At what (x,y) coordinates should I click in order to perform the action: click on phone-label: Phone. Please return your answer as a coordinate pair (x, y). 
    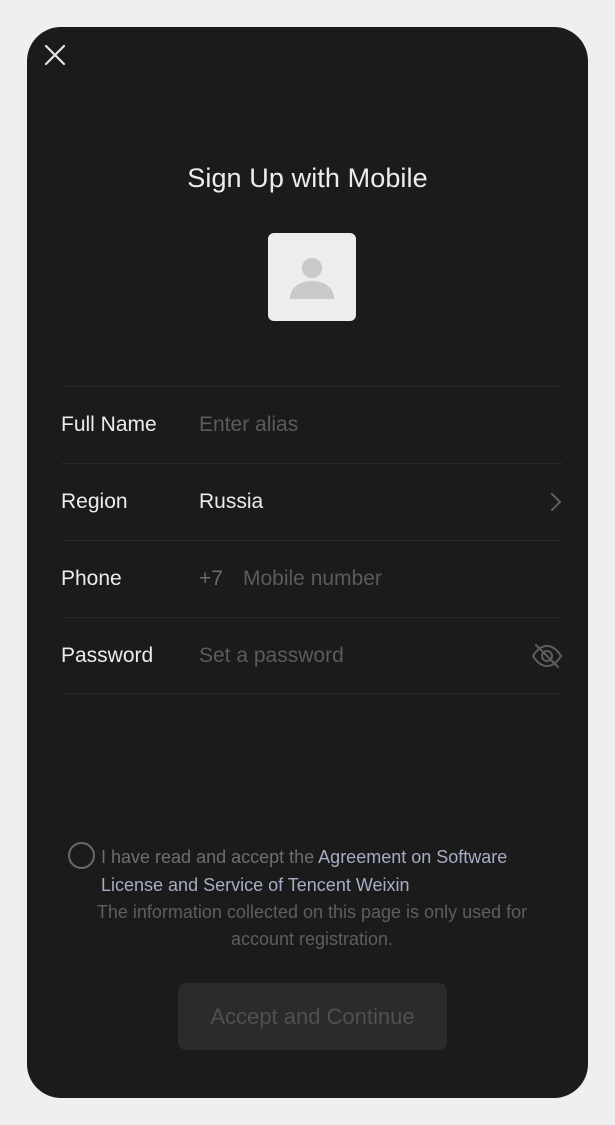
    Looking at the image, I should click on (91, 578).